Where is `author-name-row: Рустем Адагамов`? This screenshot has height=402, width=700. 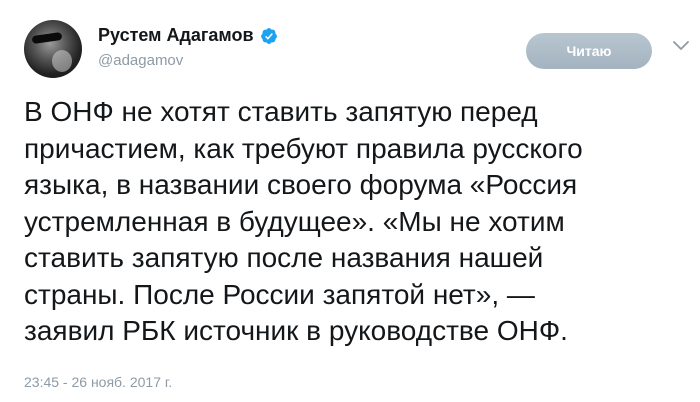
author-name-row: Рустем Адагамов is located at coordinates (188, 35).